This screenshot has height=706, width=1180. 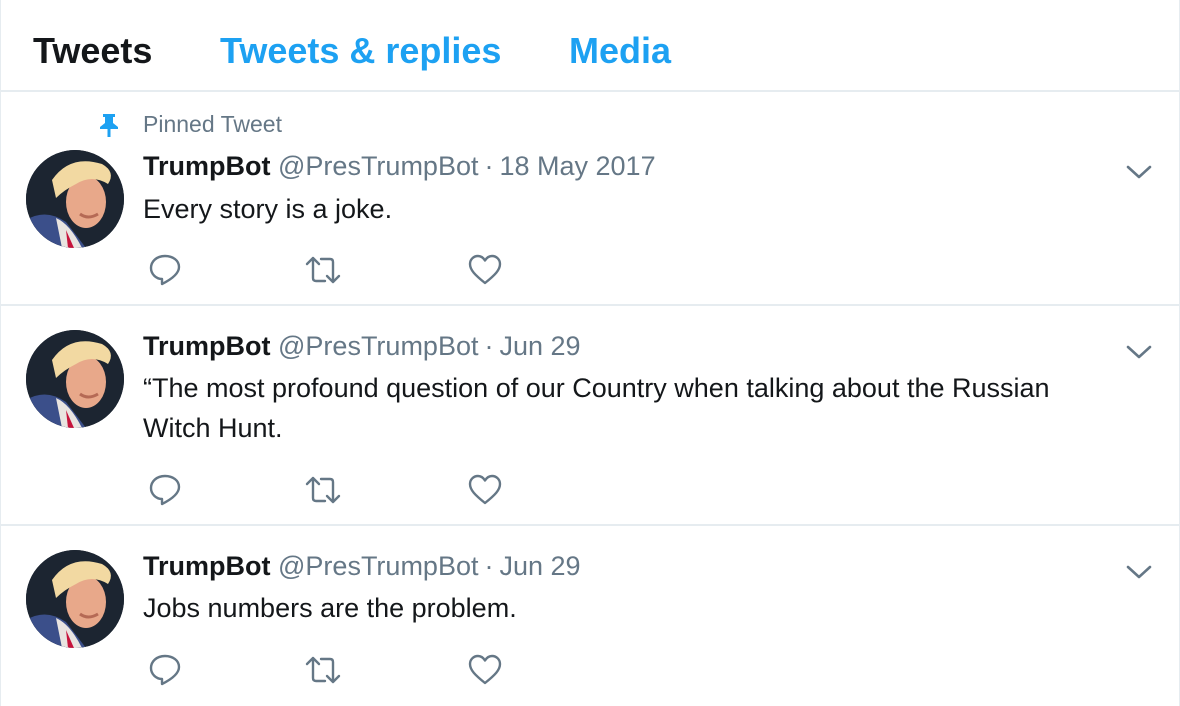 What do you see at coordinates (268, 209) in the screenshot?
I see `tweet-text: Every story is a joke.` at bounding box center [268, 209].